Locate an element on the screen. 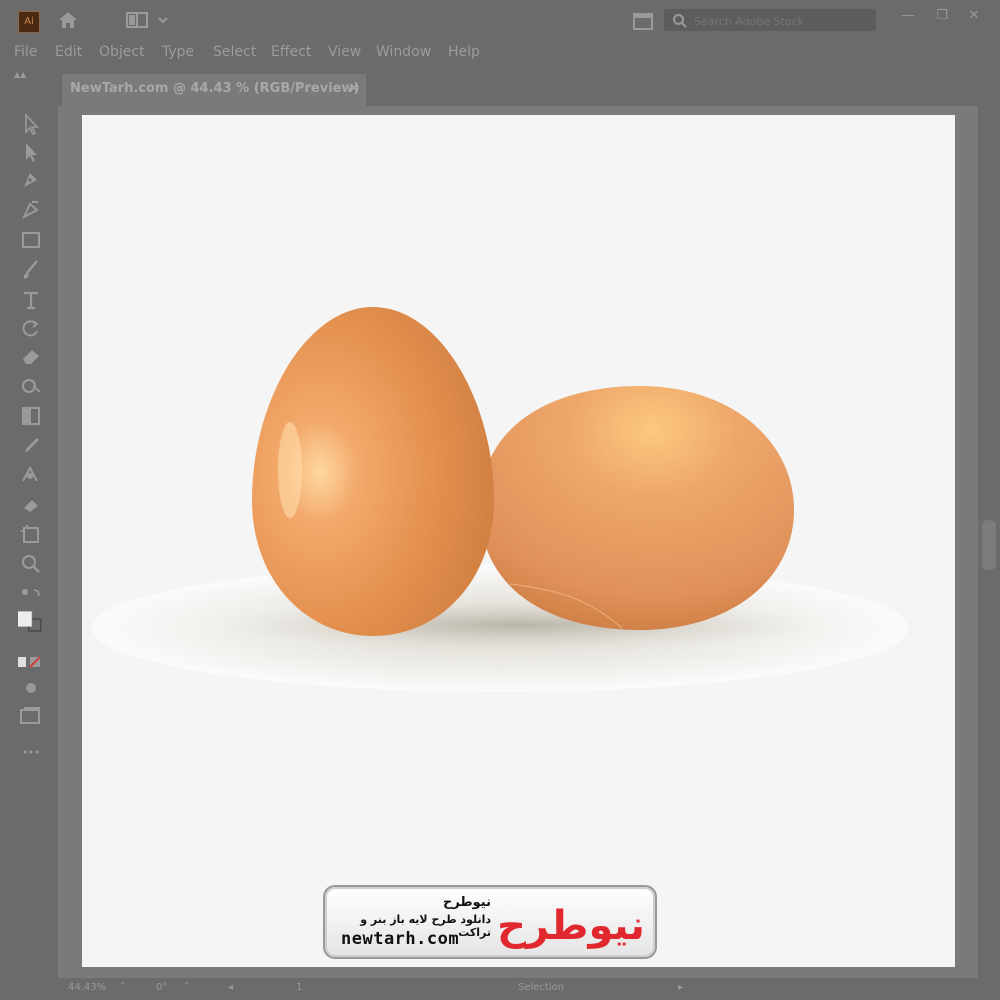 The width and height of the screenshot is (1000, 1000). svg-text: نیوطرح is located at coordinates (571, 926).